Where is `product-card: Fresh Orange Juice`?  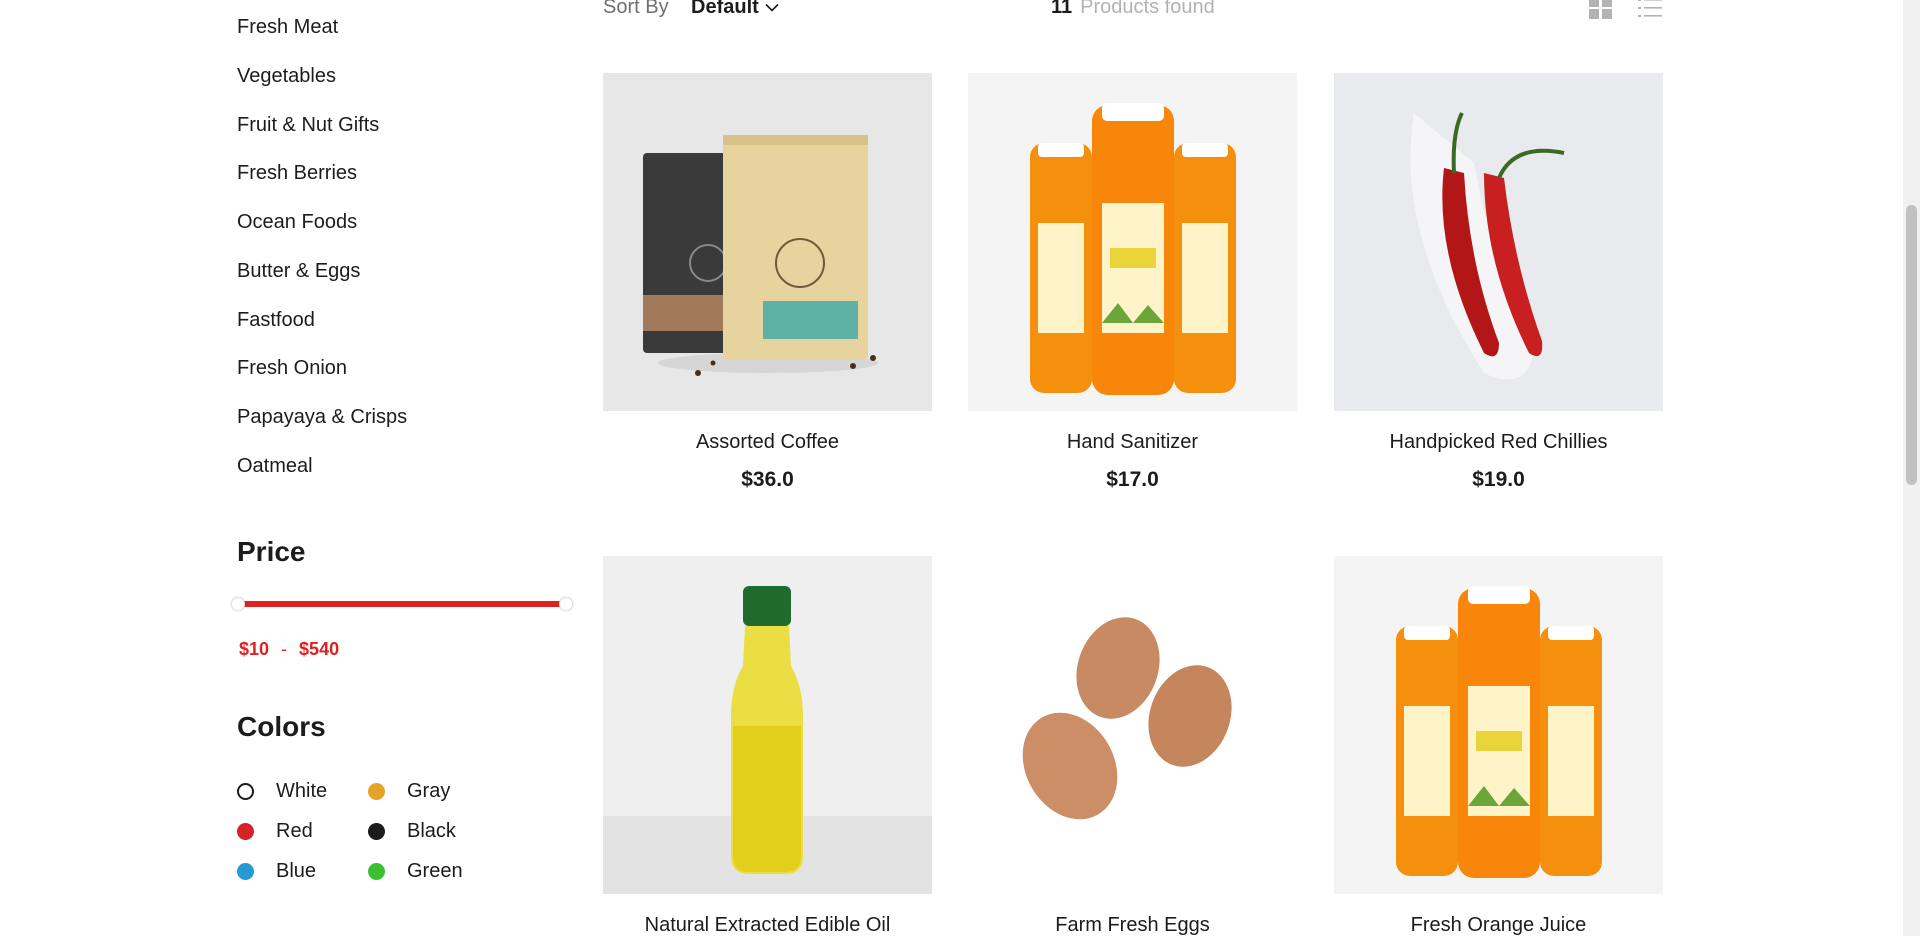 product-card: Fresh Orange Juice is located at coordinates (1498, 746).